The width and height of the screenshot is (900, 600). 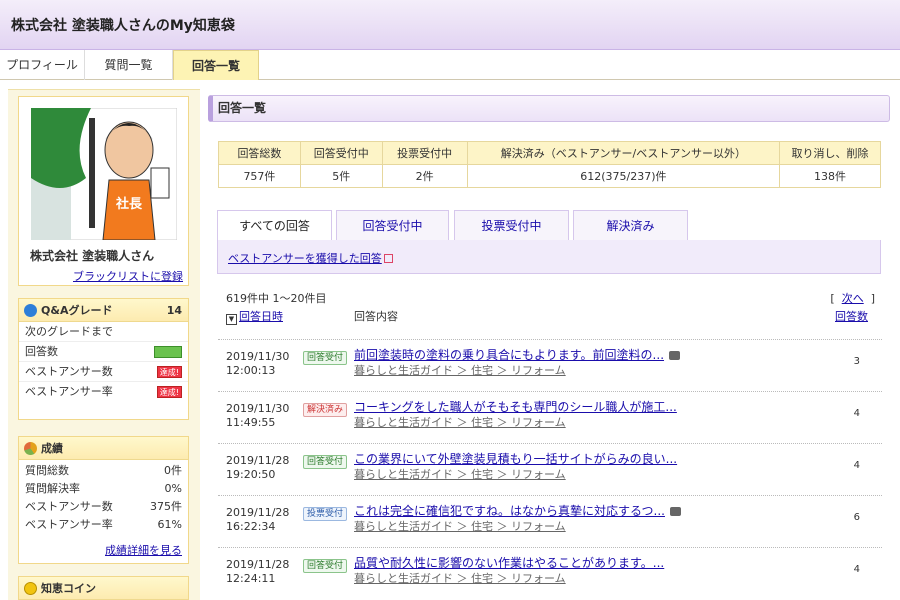 What do you see at coordinates (550, 310) in the screenshot?
I see `list-header: 619件中 1〜20件目 [ 次へ ] ▼ 回答日時 回答内容 回答数` at bounding box center [550, 310].